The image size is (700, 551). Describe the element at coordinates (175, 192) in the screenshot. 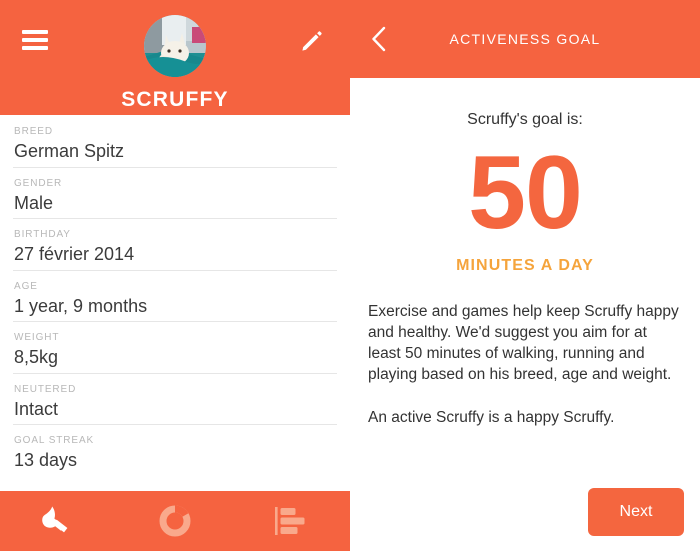

I see `list-item: GENDER Male` at that location.